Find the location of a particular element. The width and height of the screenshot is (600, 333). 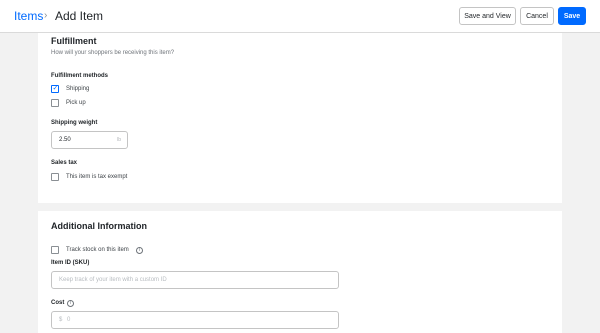

tax-exempt-label: This item is tax exempt is located at coordinates (97, 177).